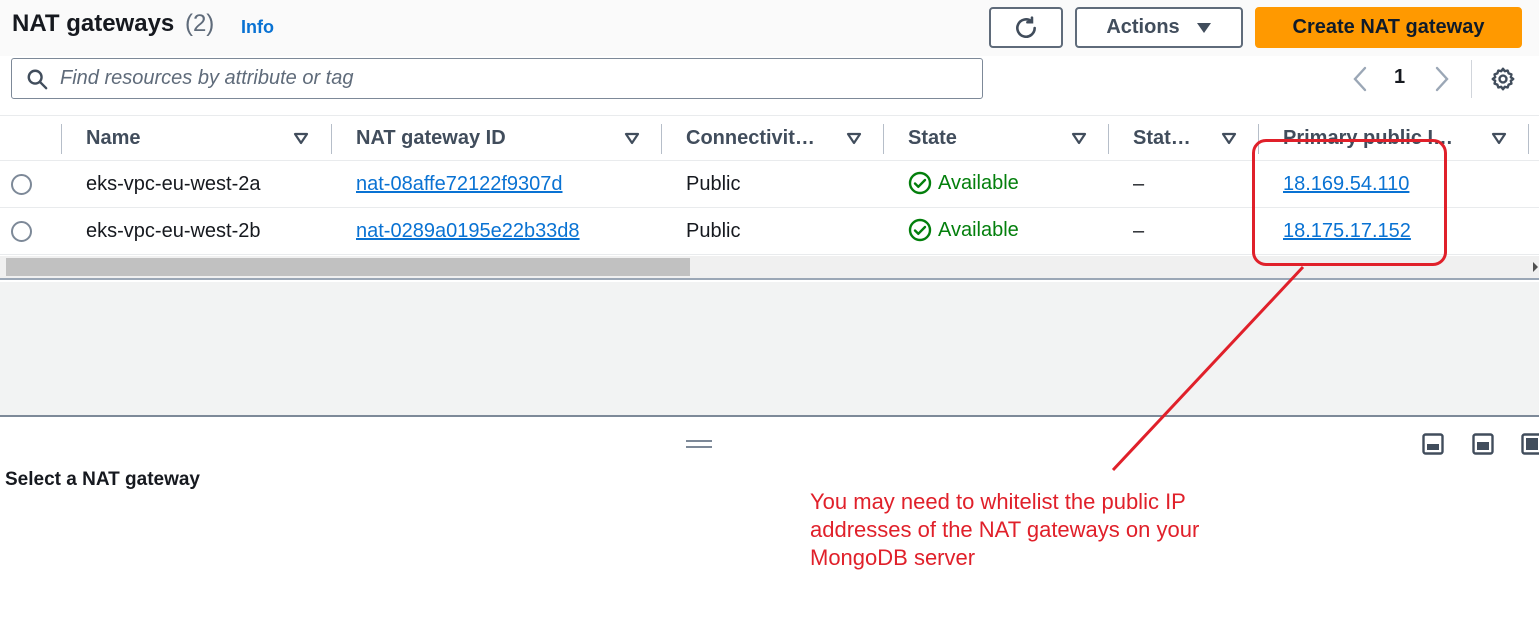 The height and width of the screenshot is (636, 1539). Describe the element at coordinates (199, 23) in the screenshot. I see `resource-count: (2)` at that location.